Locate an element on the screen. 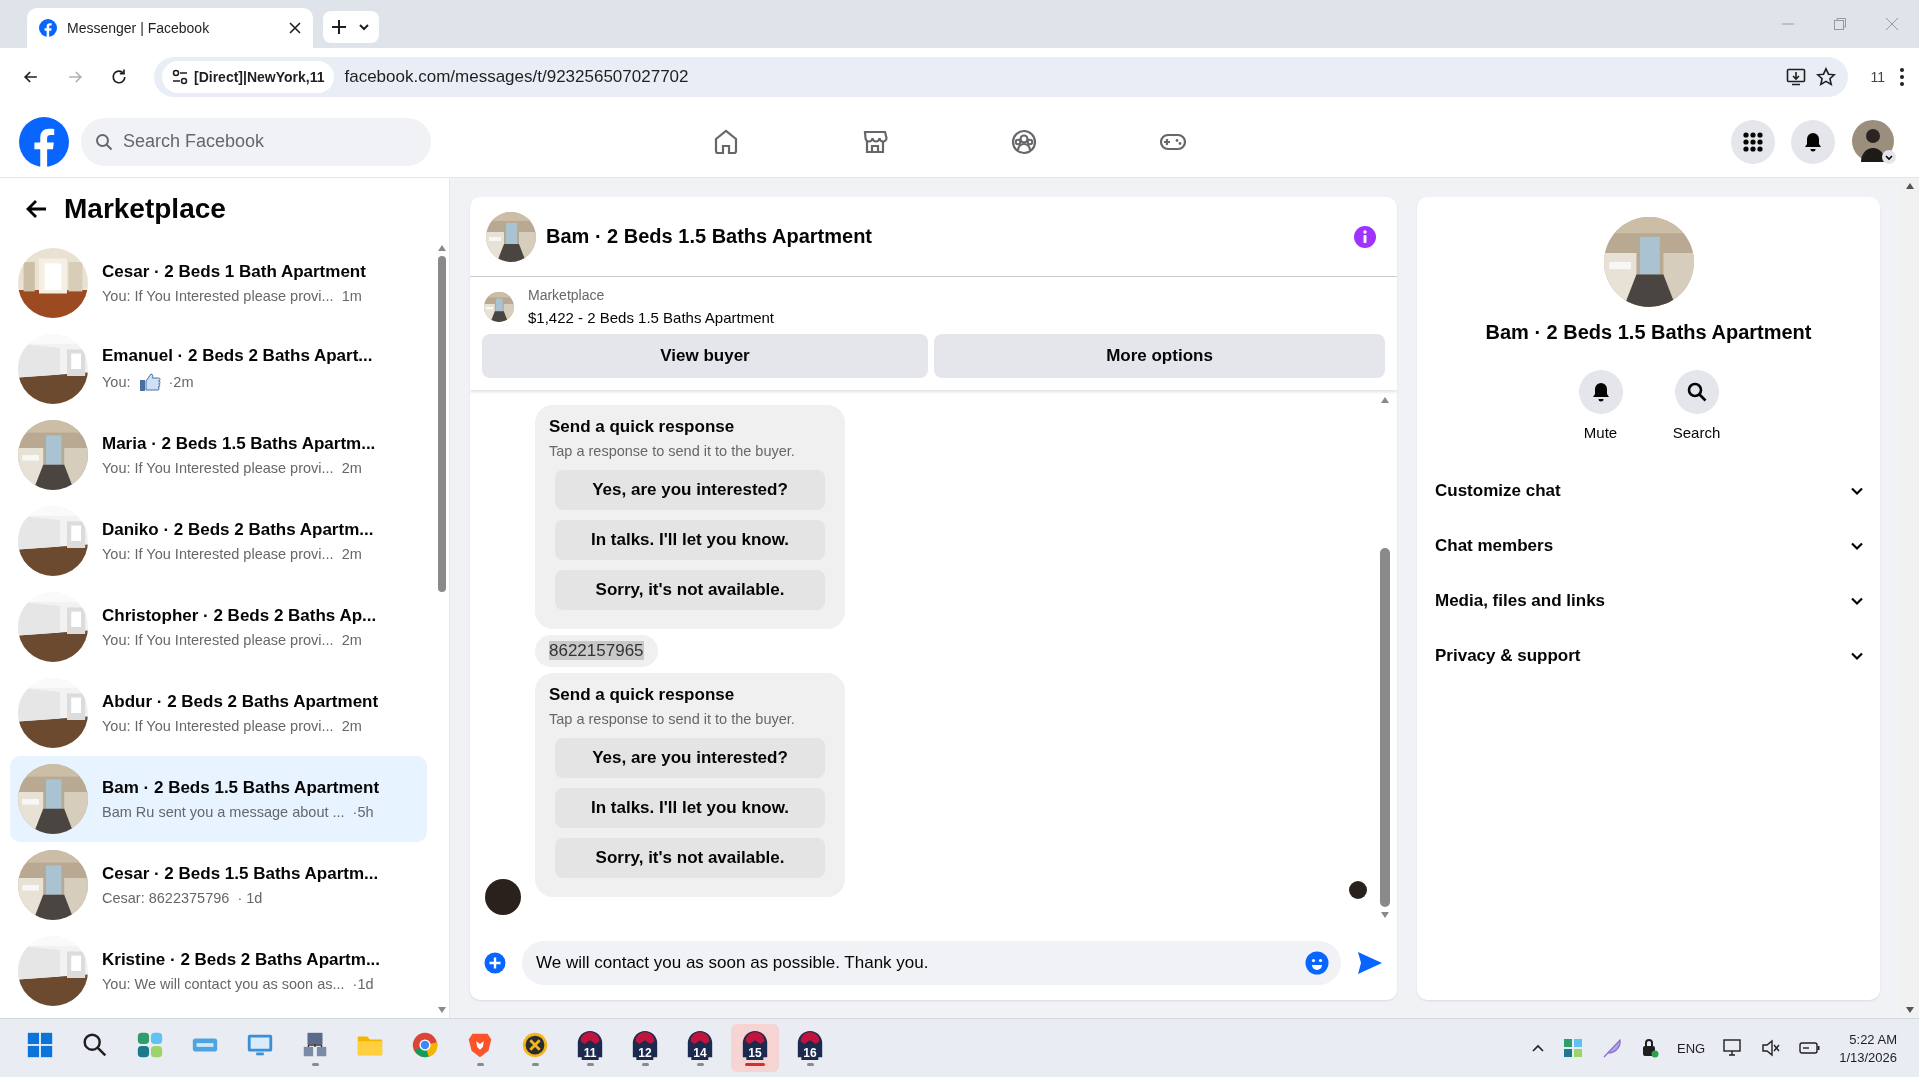  send-icon is located at coordinates (1370, 962).